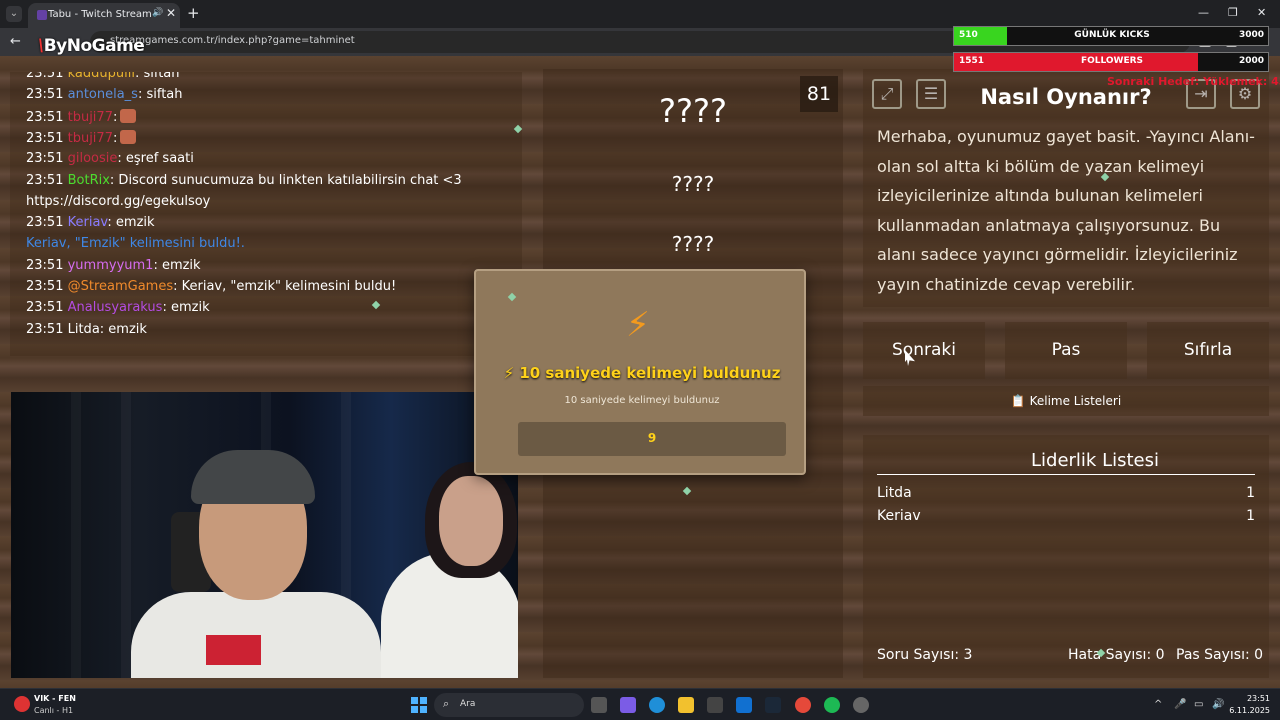 This screenshot has height=720, width=1280. I want to click on chat-message: 23:51 Litda: emzik, so click(86, 329).